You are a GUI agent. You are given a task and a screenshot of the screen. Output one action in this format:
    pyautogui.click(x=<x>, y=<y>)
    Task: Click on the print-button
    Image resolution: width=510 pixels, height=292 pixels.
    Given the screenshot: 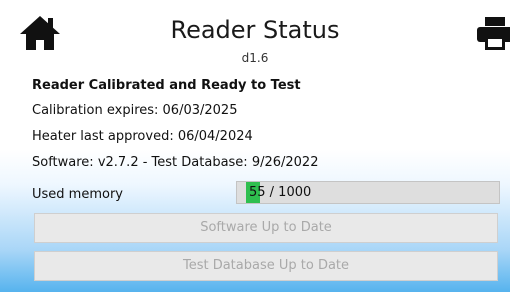 What is the action you would take?
    pyautogui.click(x=493, y=34)
    